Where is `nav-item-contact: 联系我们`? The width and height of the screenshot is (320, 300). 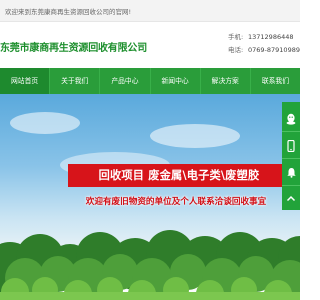 nav-item-contact: 联系我们 is located at coordinates (275, 81).